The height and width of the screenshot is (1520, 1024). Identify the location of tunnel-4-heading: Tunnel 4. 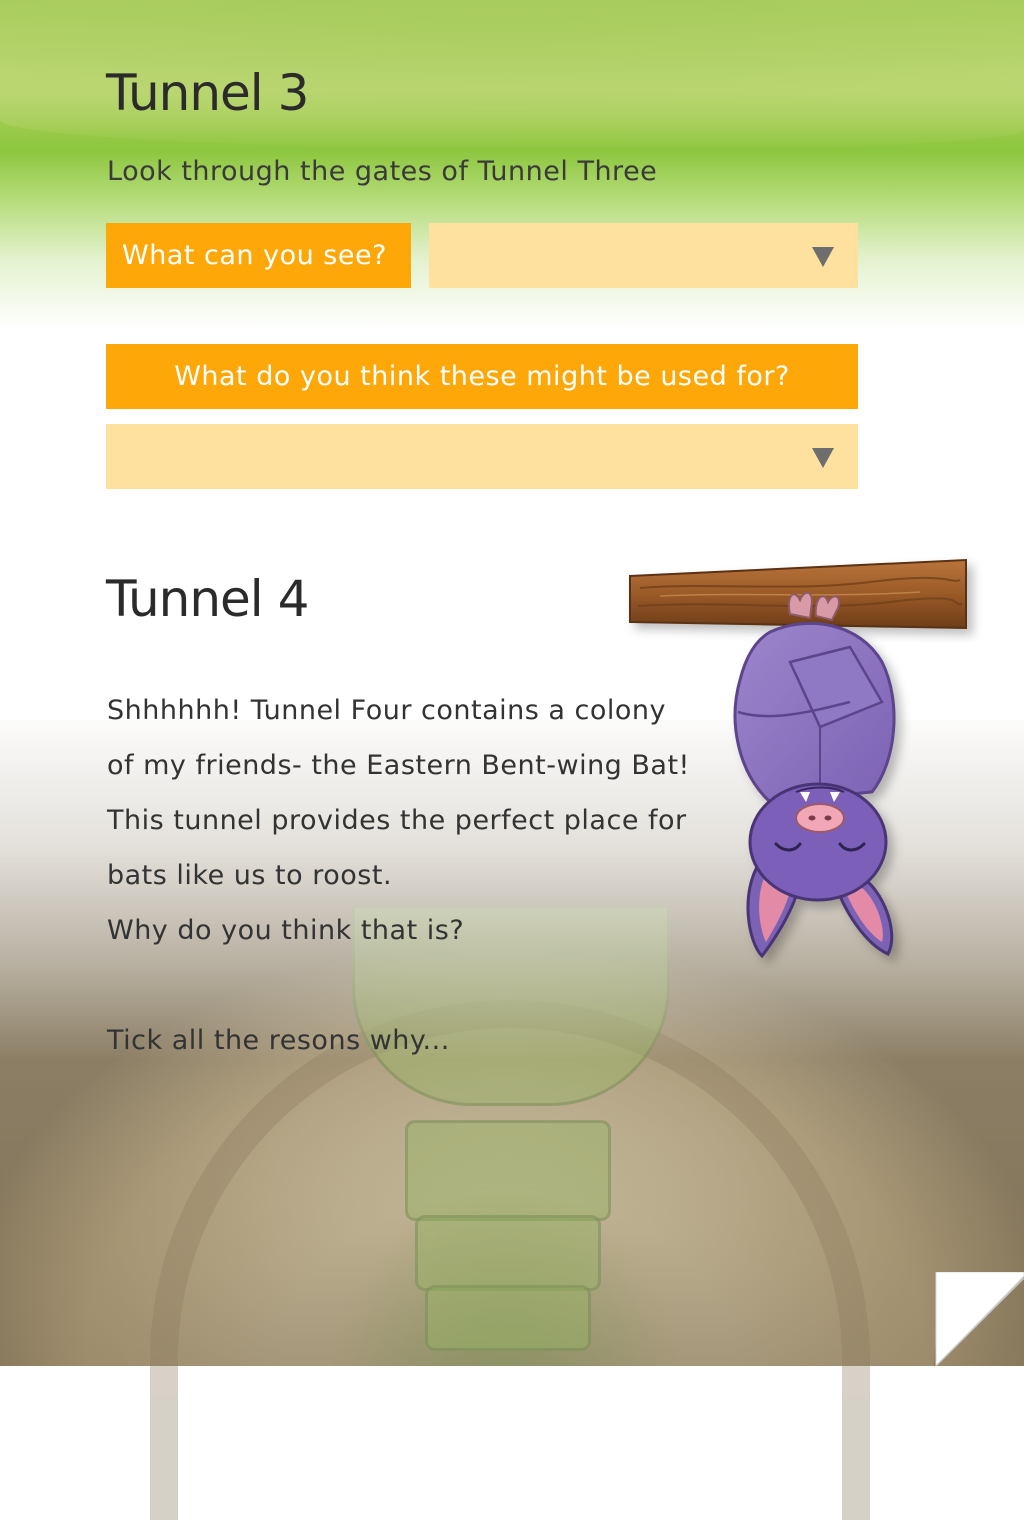
(207, 599).